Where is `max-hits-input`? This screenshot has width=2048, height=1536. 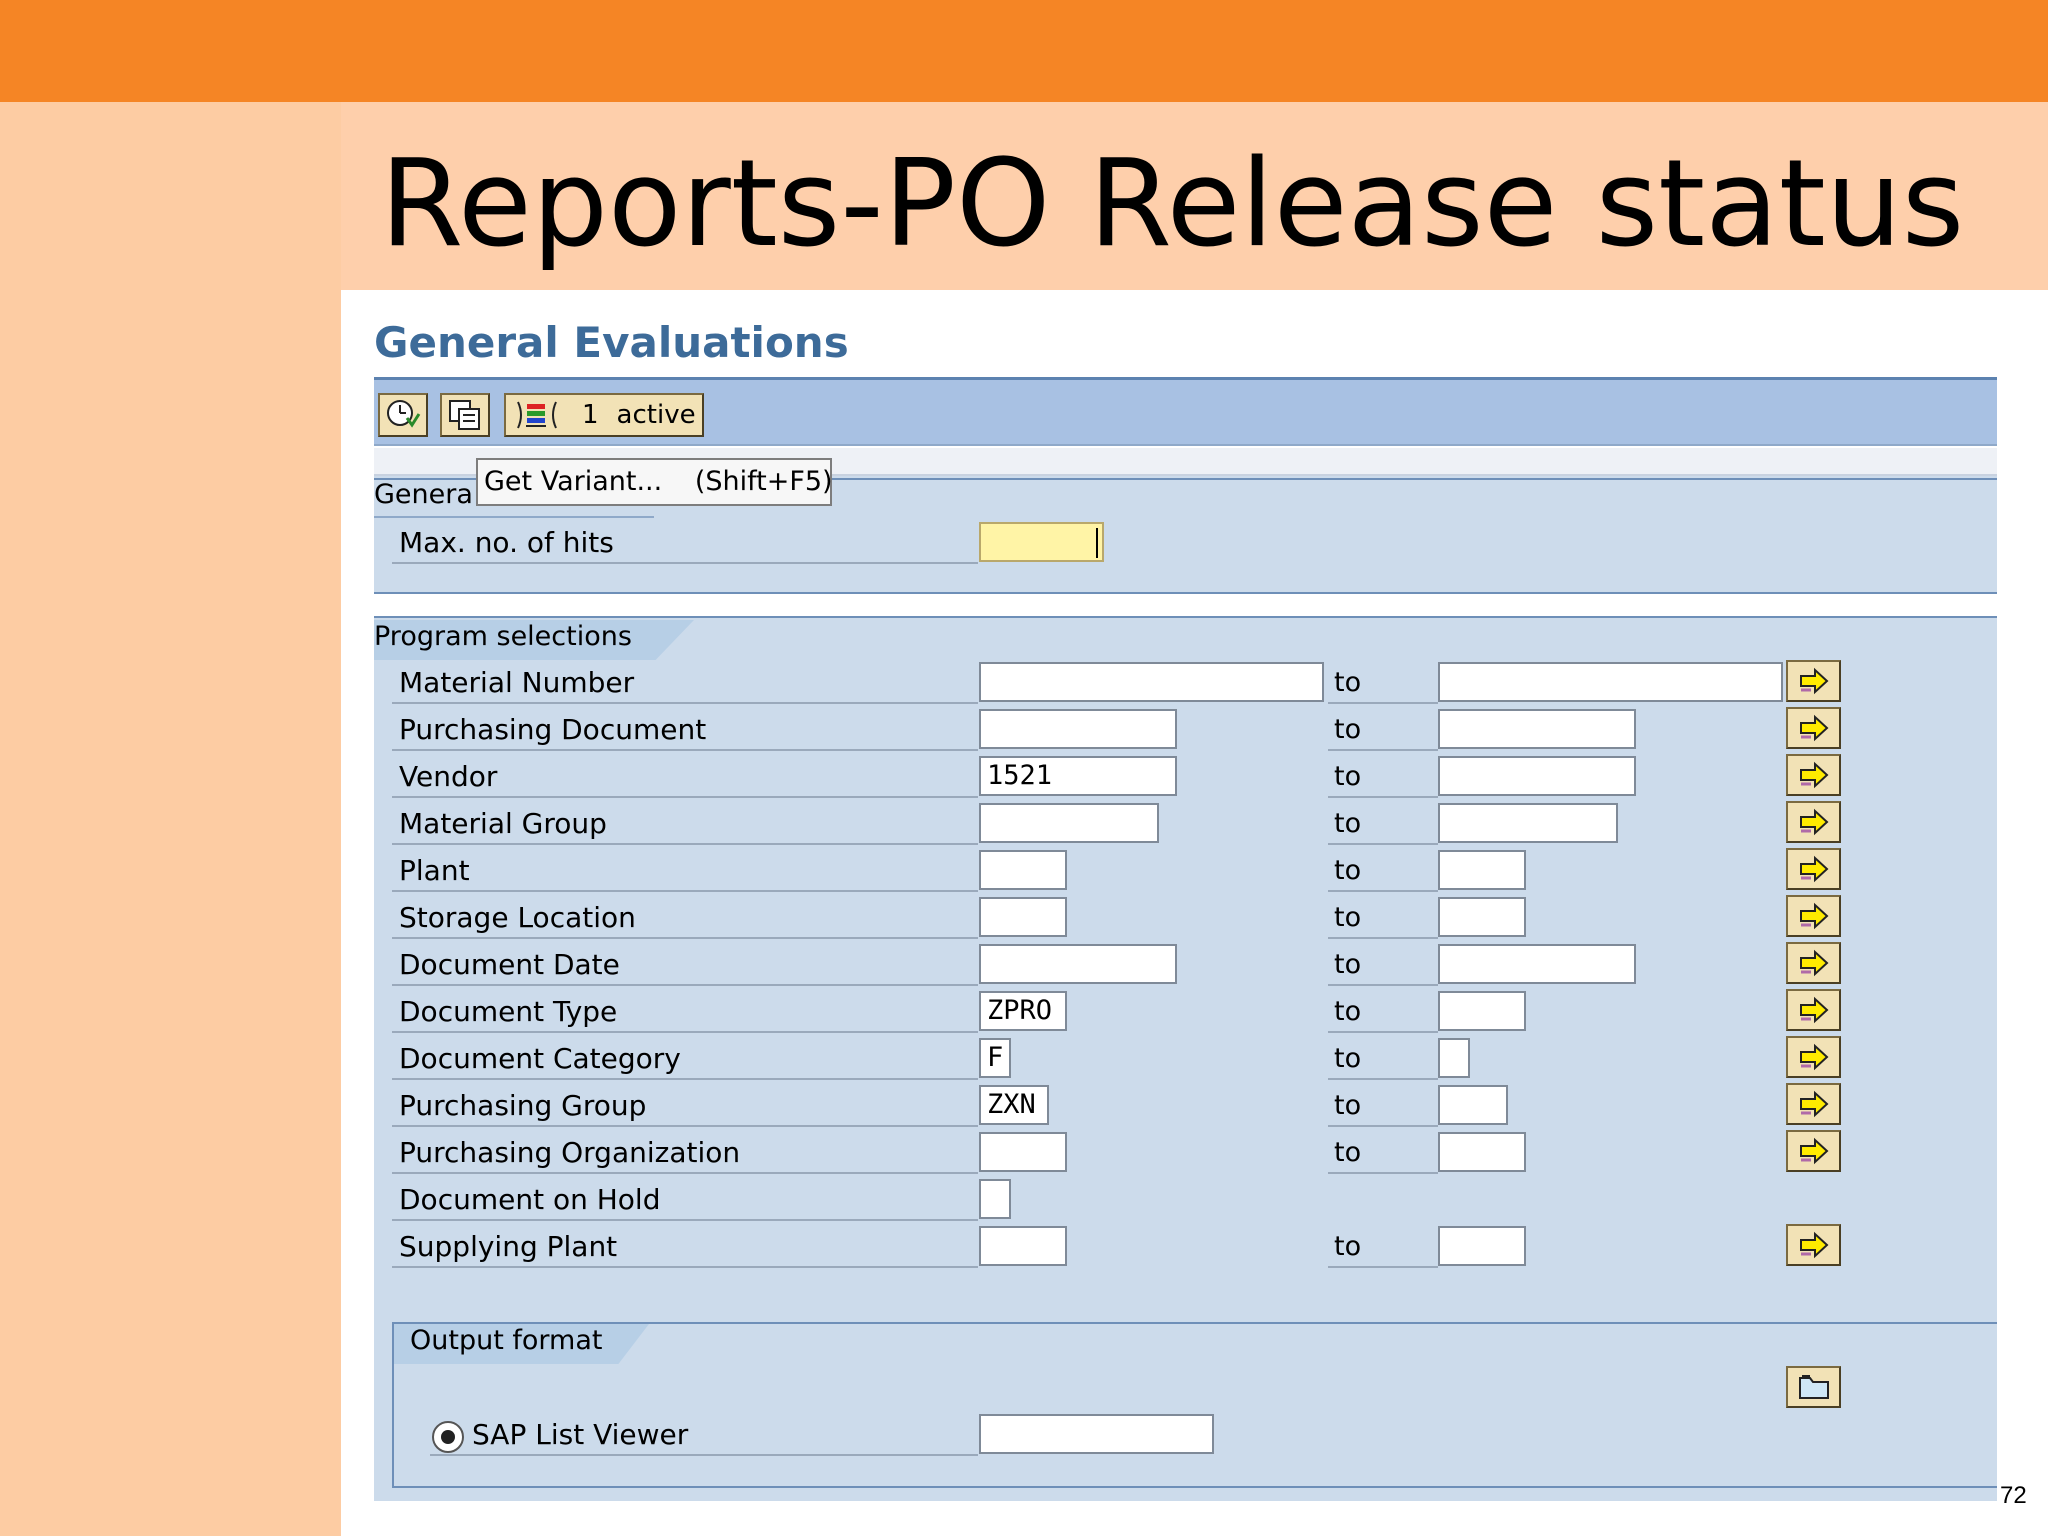 max-hits-input is located at coordinates (1041, 542).